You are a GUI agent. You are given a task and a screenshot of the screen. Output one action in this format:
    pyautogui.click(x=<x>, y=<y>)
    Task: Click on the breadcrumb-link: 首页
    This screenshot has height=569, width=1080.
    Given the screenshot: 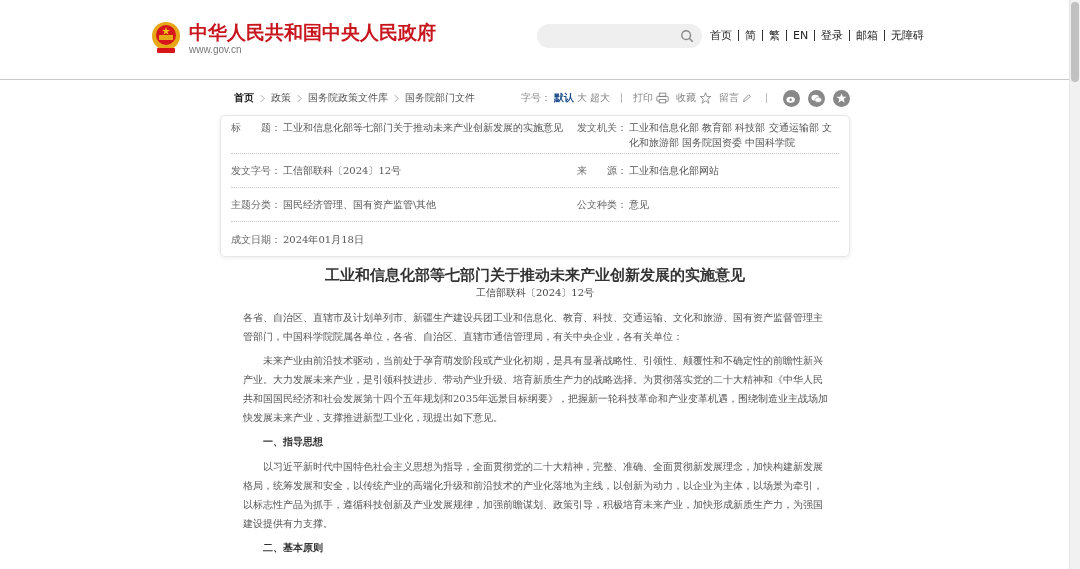 What is the action you would take?
    pyautogui.click(x=244, y=98)
    